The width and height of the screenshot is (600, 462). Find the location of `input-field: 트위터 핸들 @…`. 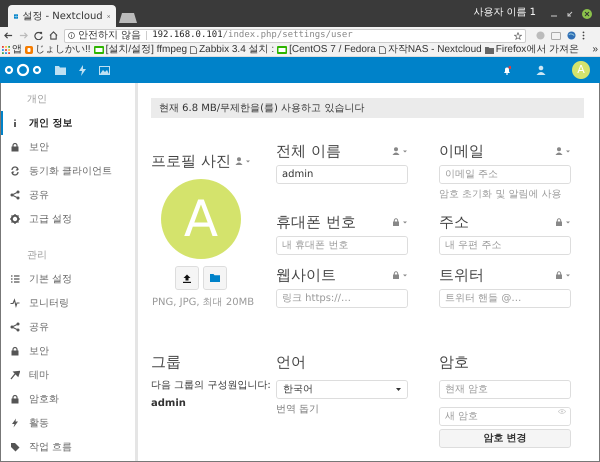

input-field: 트위터 핸들 @… is located at coordinates (505, 298).